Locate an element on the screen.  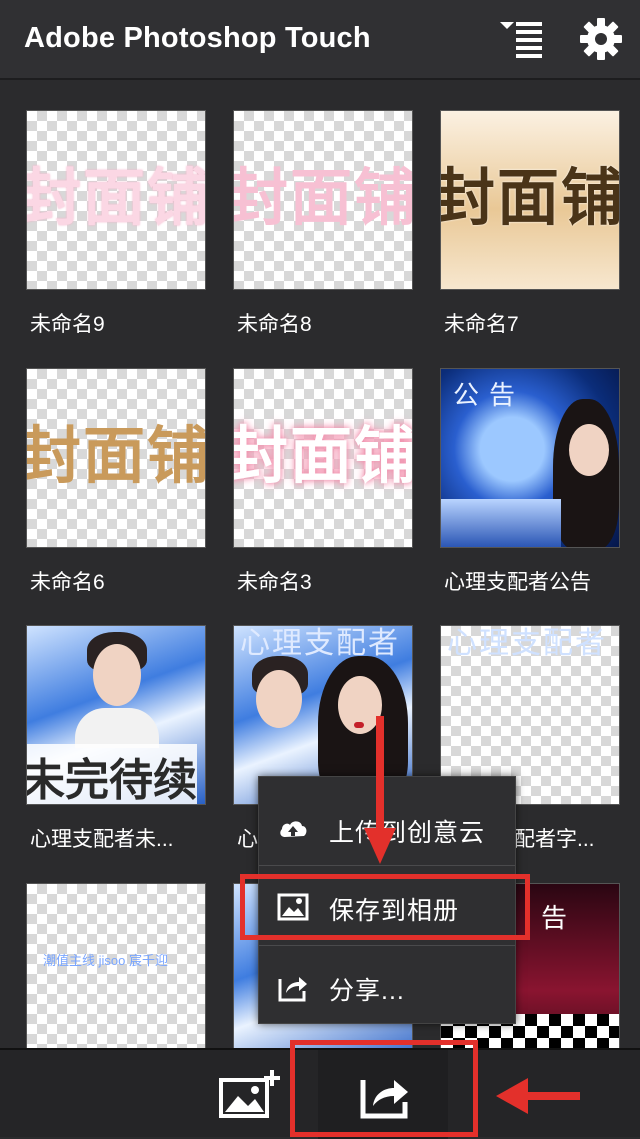
add-image-icon is located at coordinates (249, 1094).